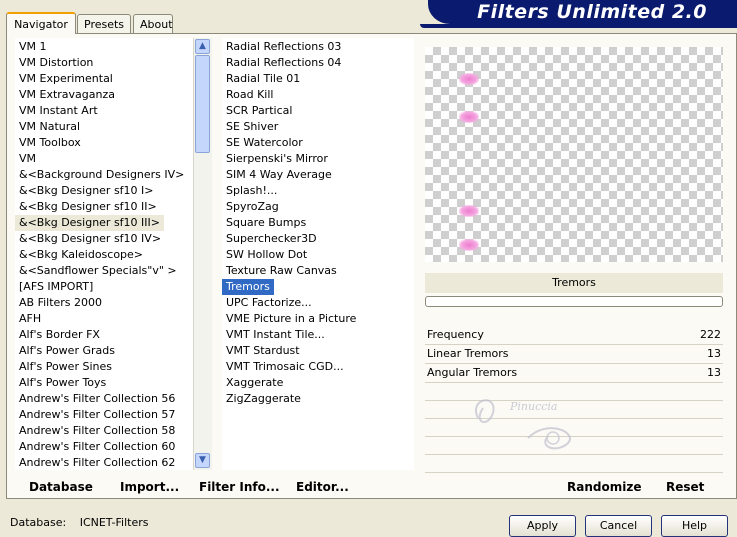 The height and width of the screenshot is (537, 737). What do you see at coordinates (318, 143) in the screenshot?
I see `filter-list-item: SE Watercolor` at bounding box center [318, 143].